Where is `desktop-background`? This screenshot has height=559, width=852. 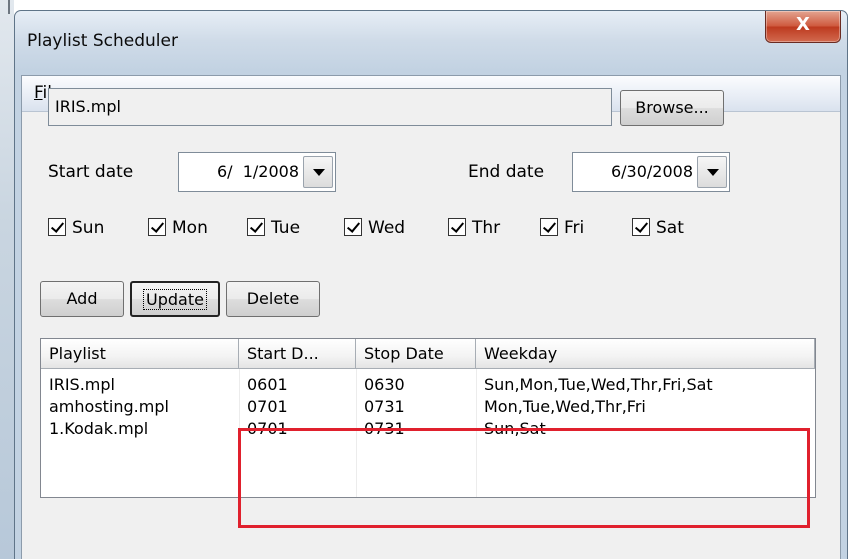 desktop-background is located at coordinates (7, 279).